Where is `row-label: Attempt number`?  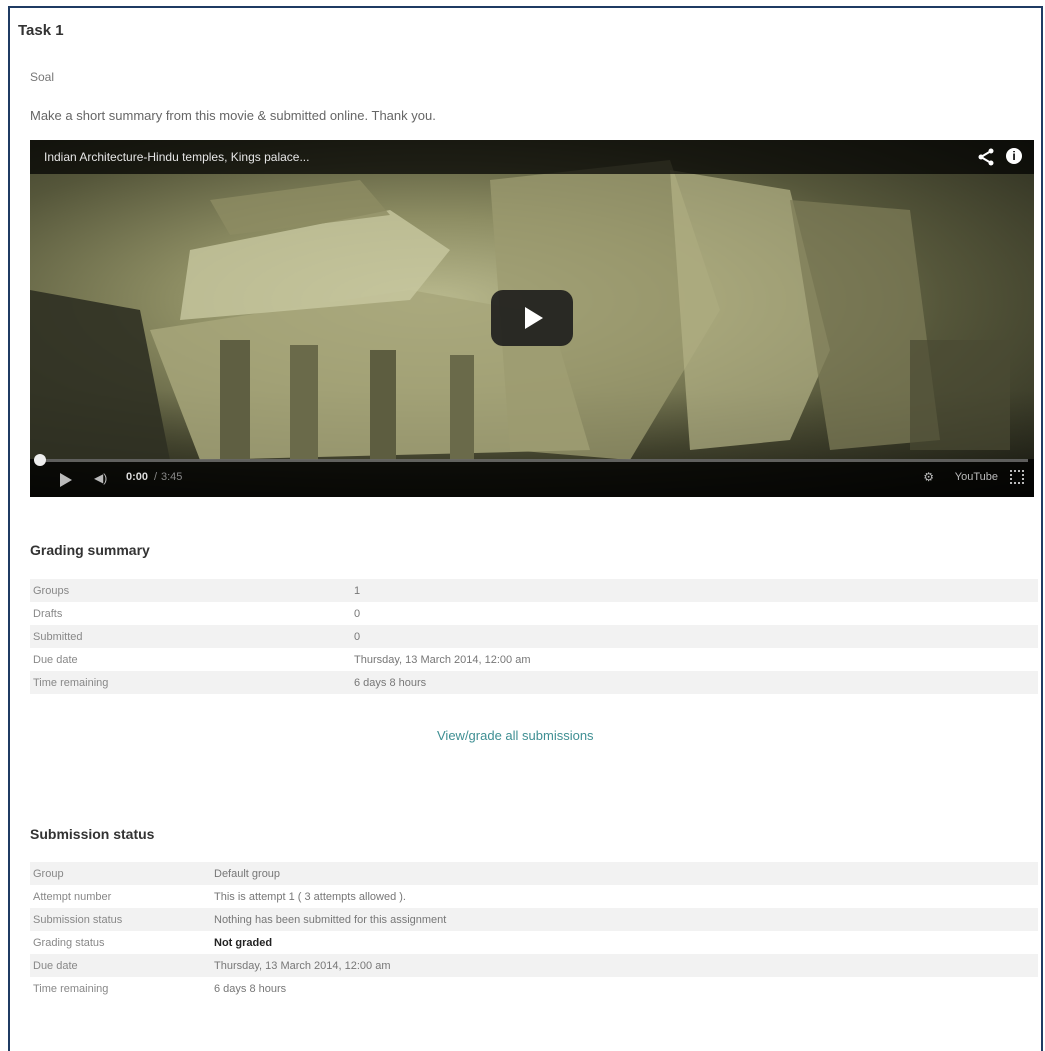 row-label: Attempt number is located at coordinates (120, 896).